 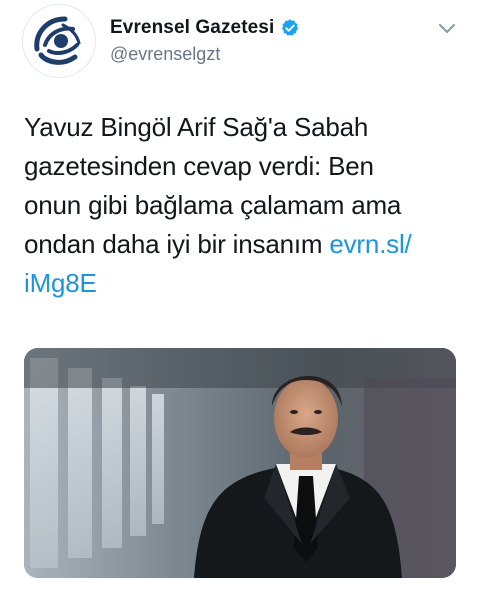 What do you see at coordinates (60, 283) in the screenshot?
I see `tweet-link-continuation: iMg8E` at bounding box center [60, 283].